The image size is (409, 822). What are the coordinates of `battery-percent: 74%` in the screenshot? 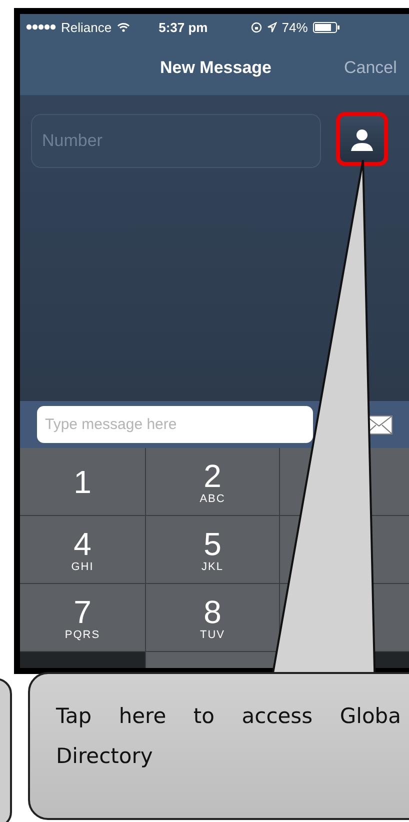 It's located at (295, 27).